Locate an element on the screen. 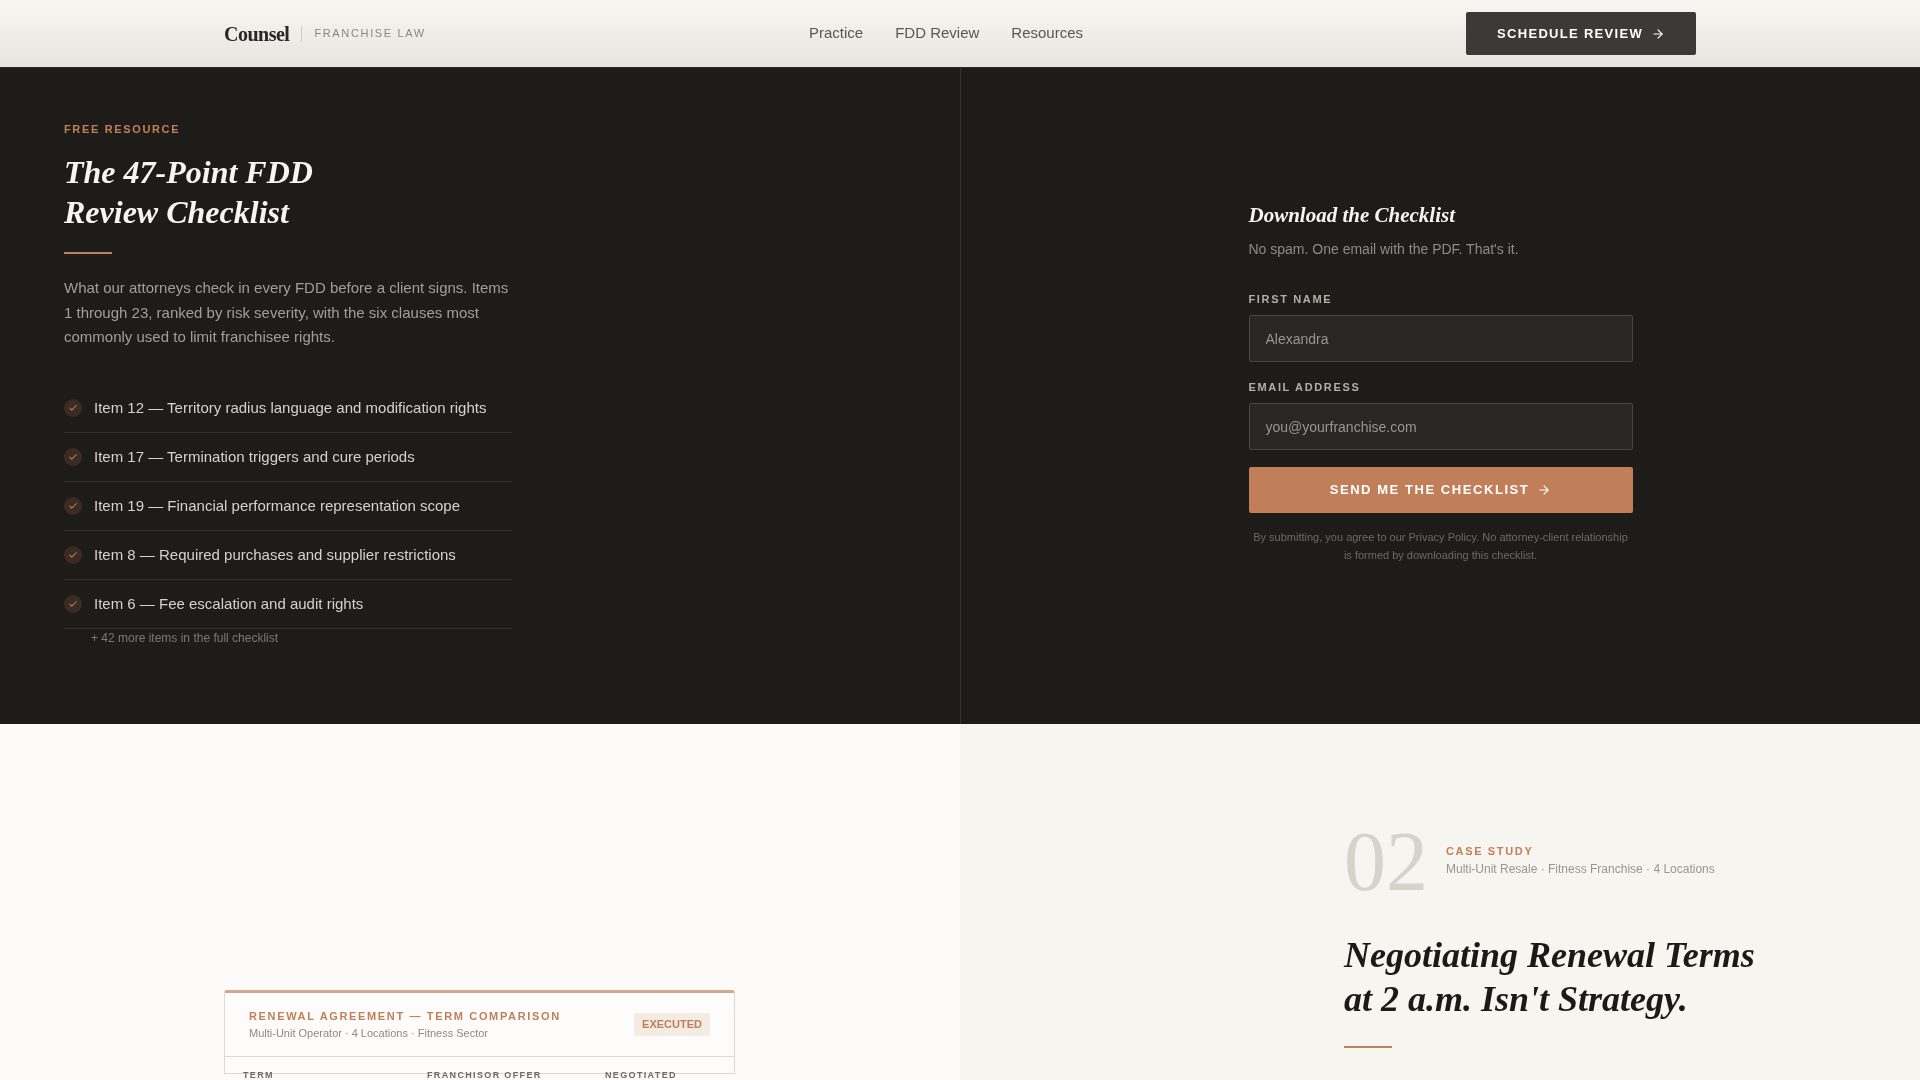 This screenshot has height=1080, width=1920. checklist-item-text: Item 17 — Termination triggers and cure periods is located at coordinates (254, 456).